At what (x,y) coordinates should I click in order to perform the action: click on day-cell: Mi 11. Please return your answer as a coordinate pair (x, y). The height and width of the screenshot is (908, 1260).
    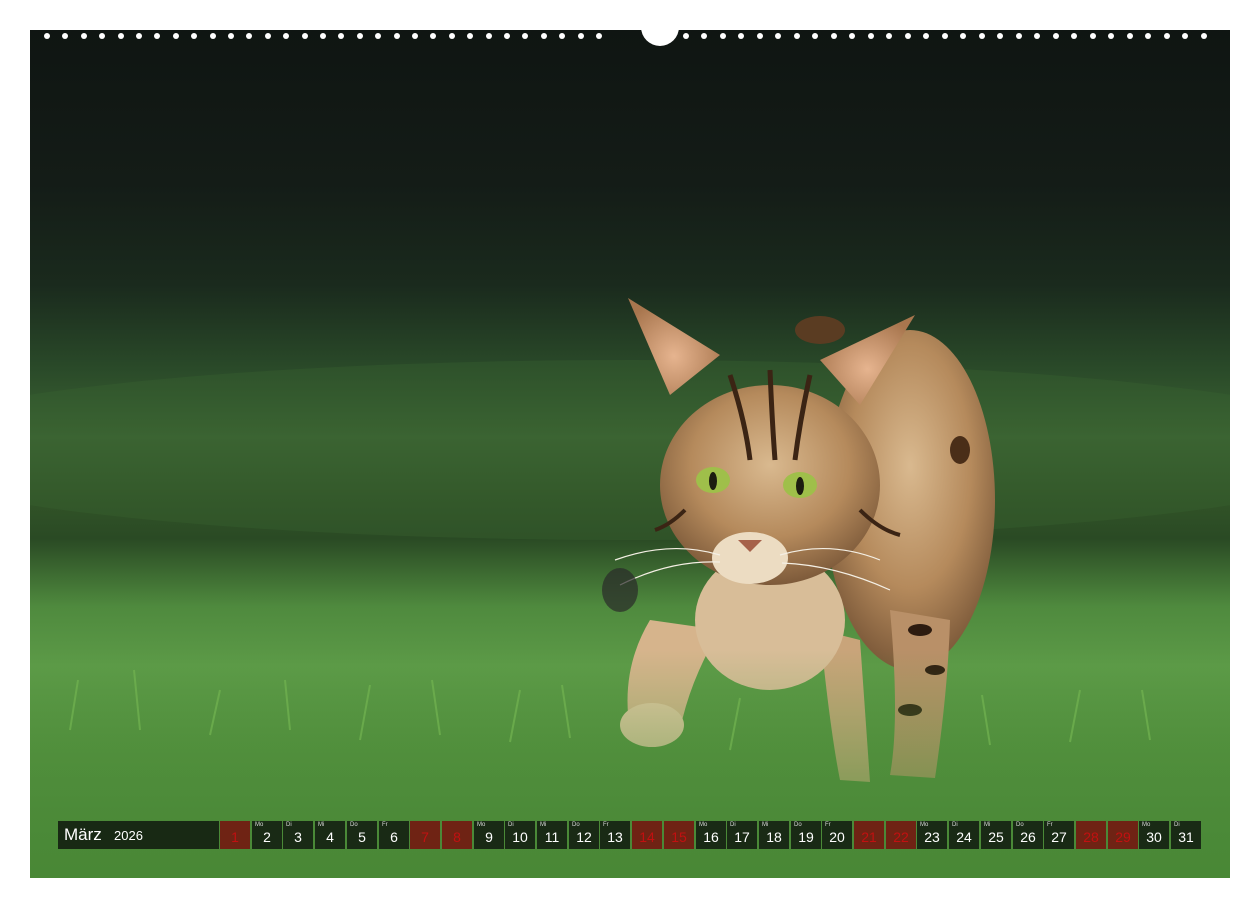
    Looking at the image, I should click on (552, 835).